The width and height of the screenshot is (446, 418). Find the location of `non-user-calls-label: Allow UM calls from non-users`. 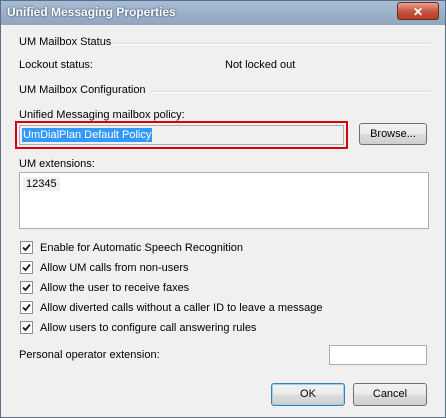

non-user-calls-label: Allow UM calls from non-users is located at coordinates (114, 268).